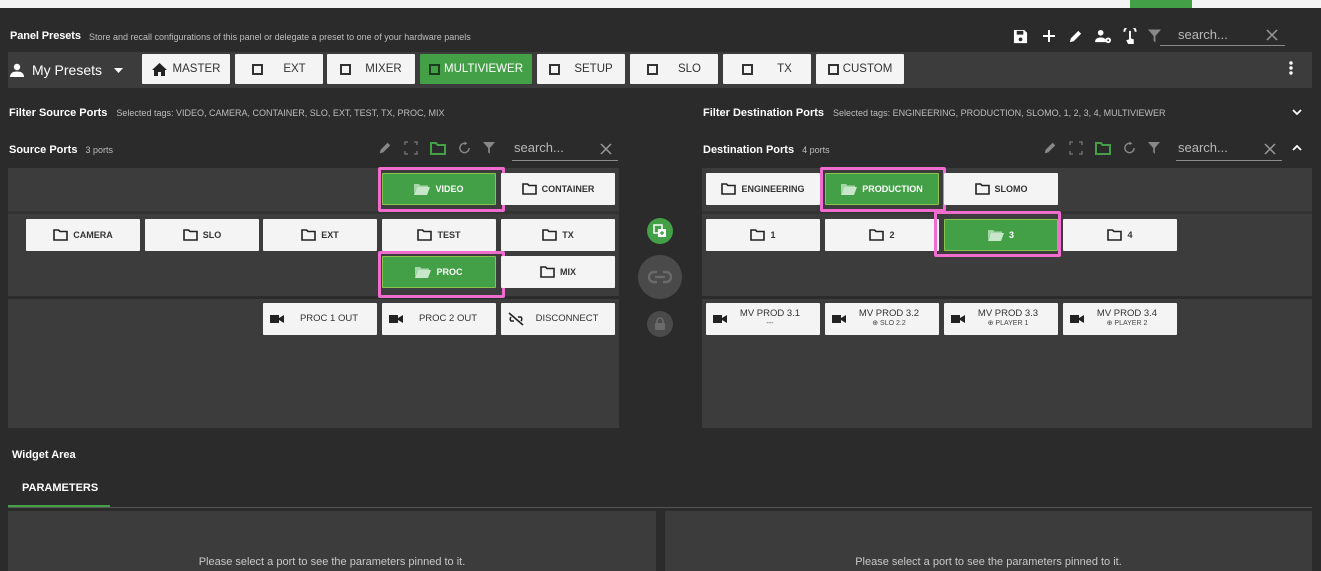 Image resolution: width=1321 pixels, height=571 pixels. I want to click on source-search, so click(565, 150).